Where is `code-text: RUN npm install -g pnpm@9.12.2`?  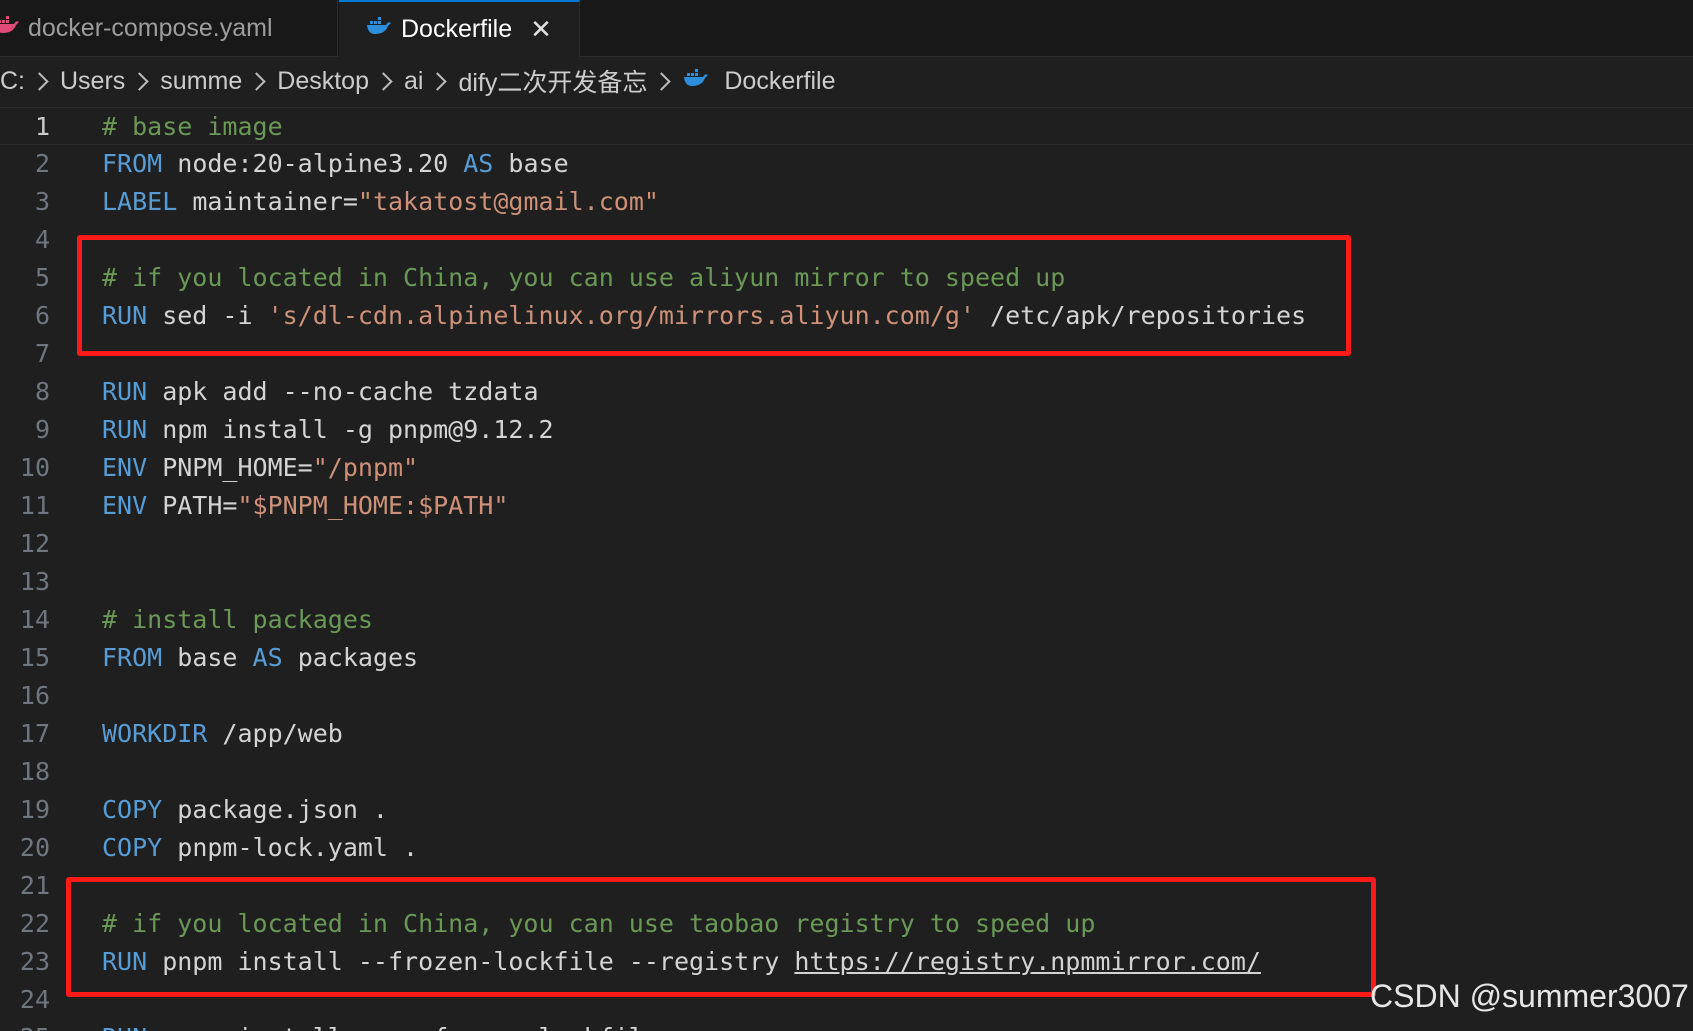
code-text: RUN npm install -g pnpm@9.12.2 is located at coordinates (328, 430).